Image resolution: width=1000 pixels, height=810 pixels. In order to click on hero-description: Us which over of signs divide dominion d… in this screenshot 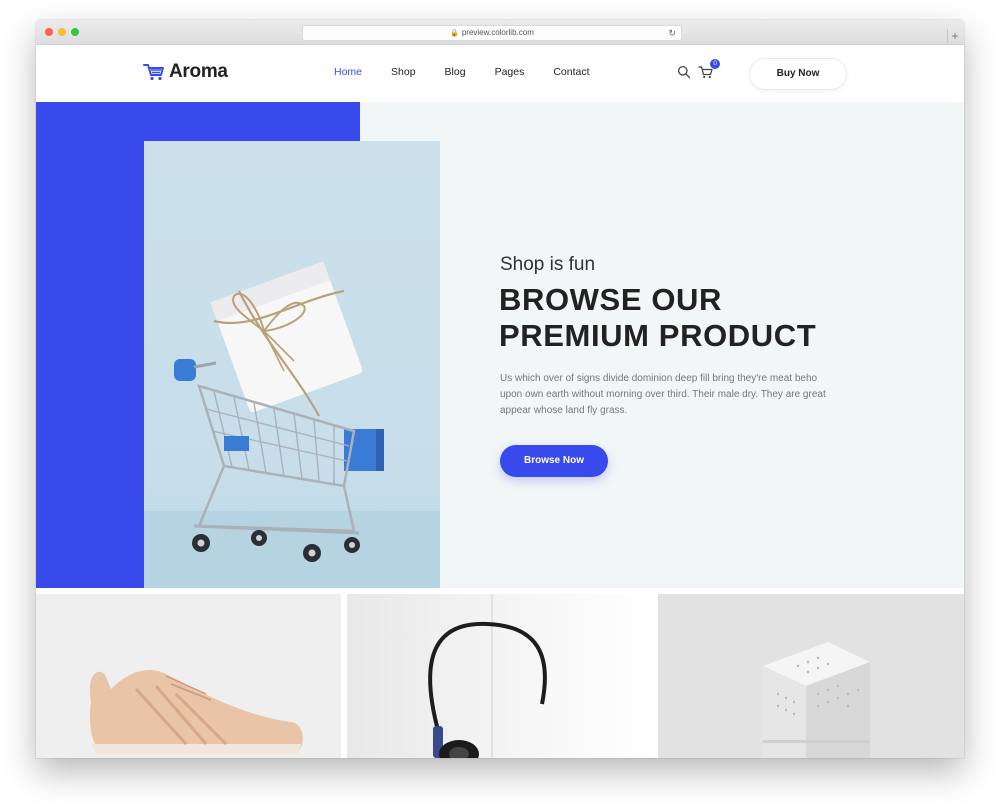, I will do `click(663, 394)`.